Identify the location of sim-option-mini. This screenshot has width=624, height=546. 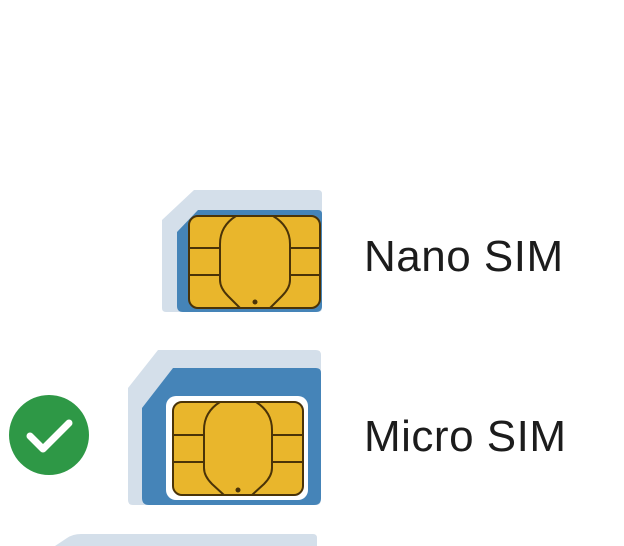
(312, 538).